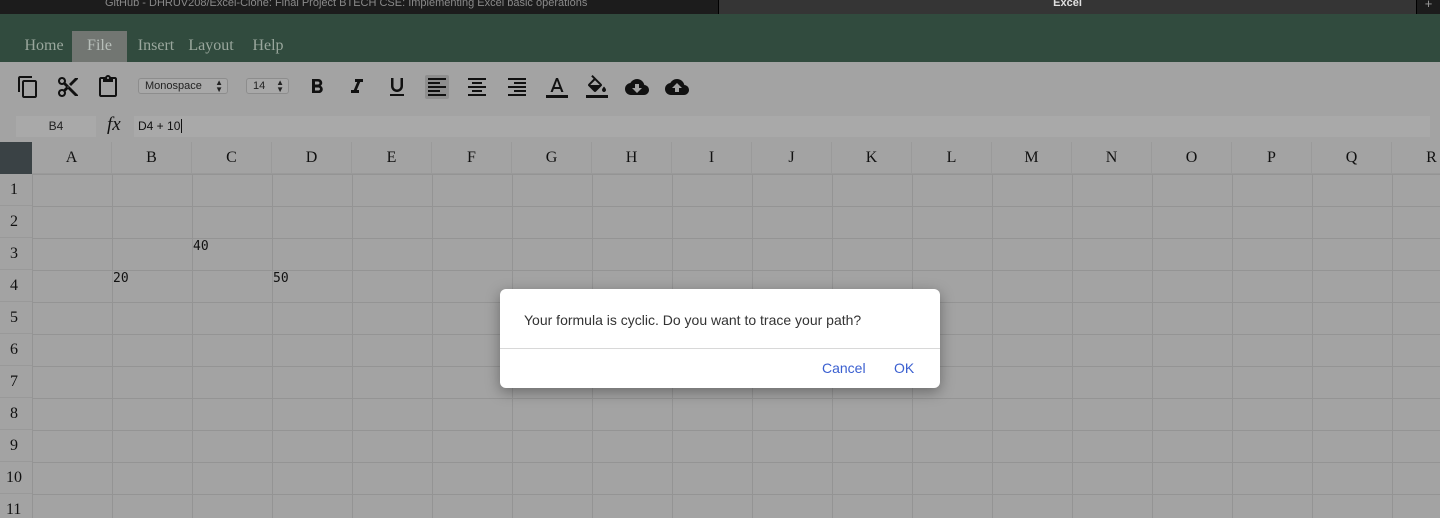 The height and width of the screenshot is (518, 1440). I want to click on align-left-icon, so click(437, 87).